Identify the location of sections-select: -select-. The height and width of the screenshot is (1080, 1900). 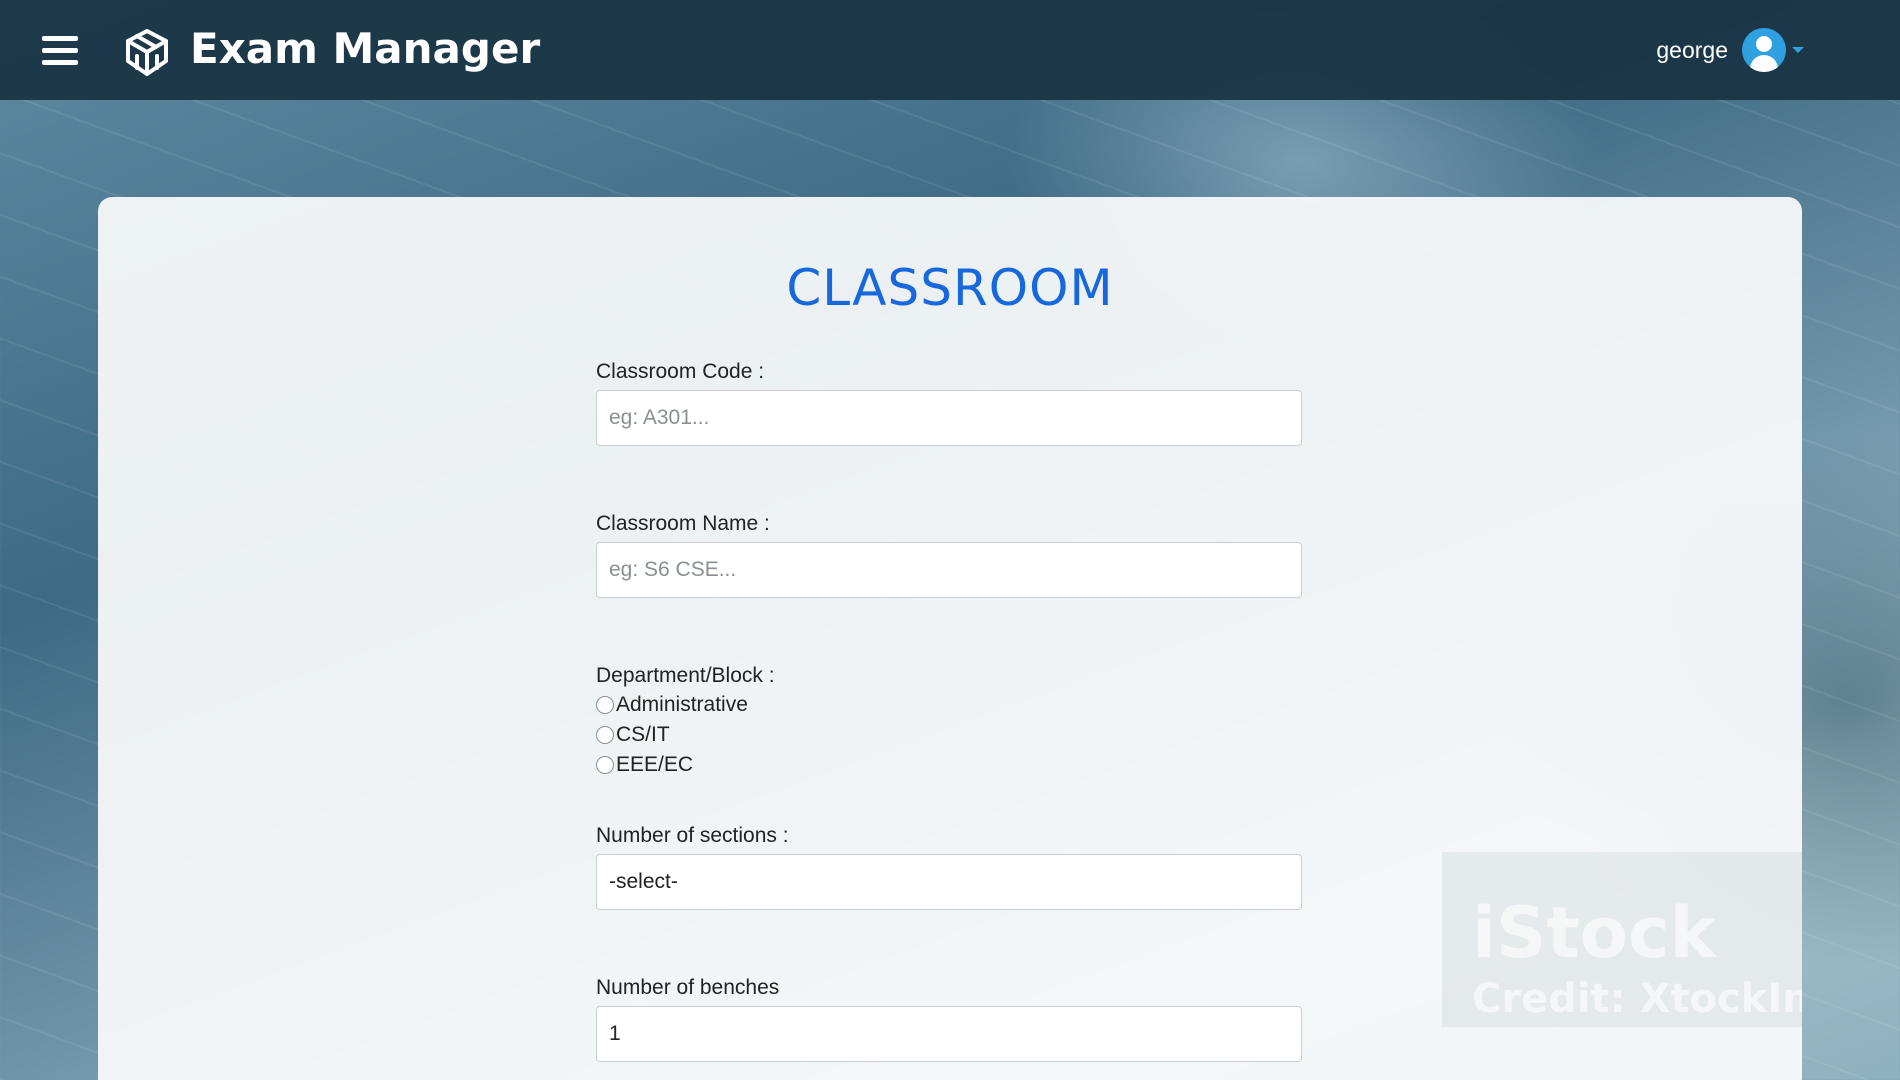
(949, 882).